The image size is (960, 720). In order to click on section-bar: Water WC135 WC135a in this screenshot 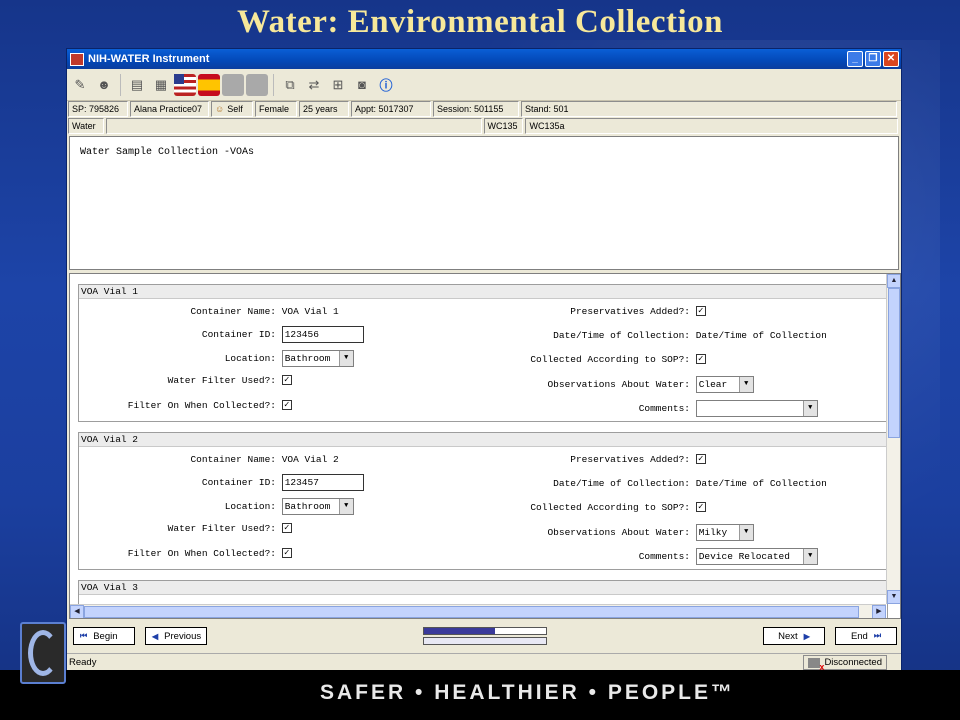, I will do `click(484, 126)`.